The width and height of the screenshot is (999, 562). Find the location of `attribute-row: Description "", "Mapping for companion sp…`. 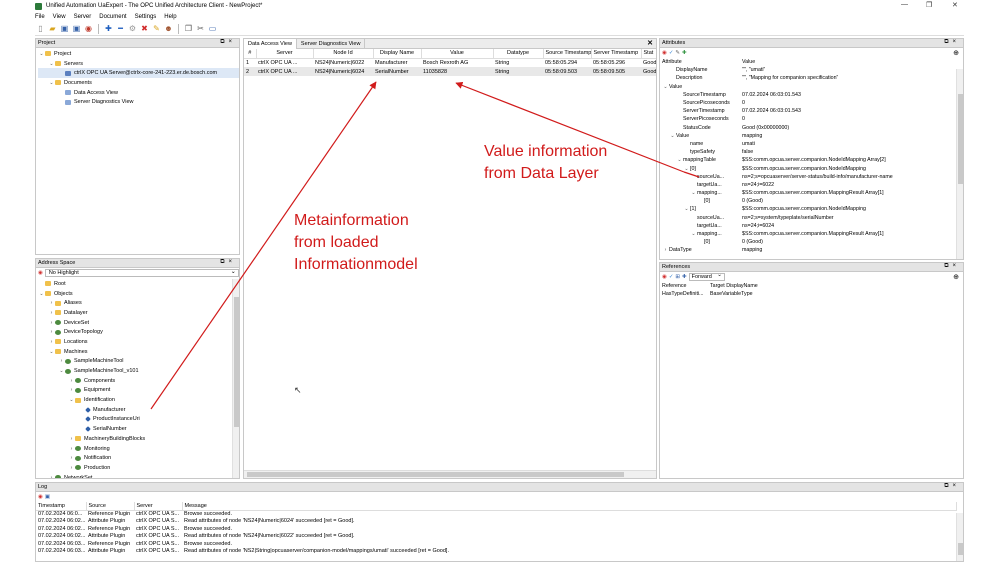

attribute-row: Description "", "Mapping for companion sp… is located at coordinates (812, 78).